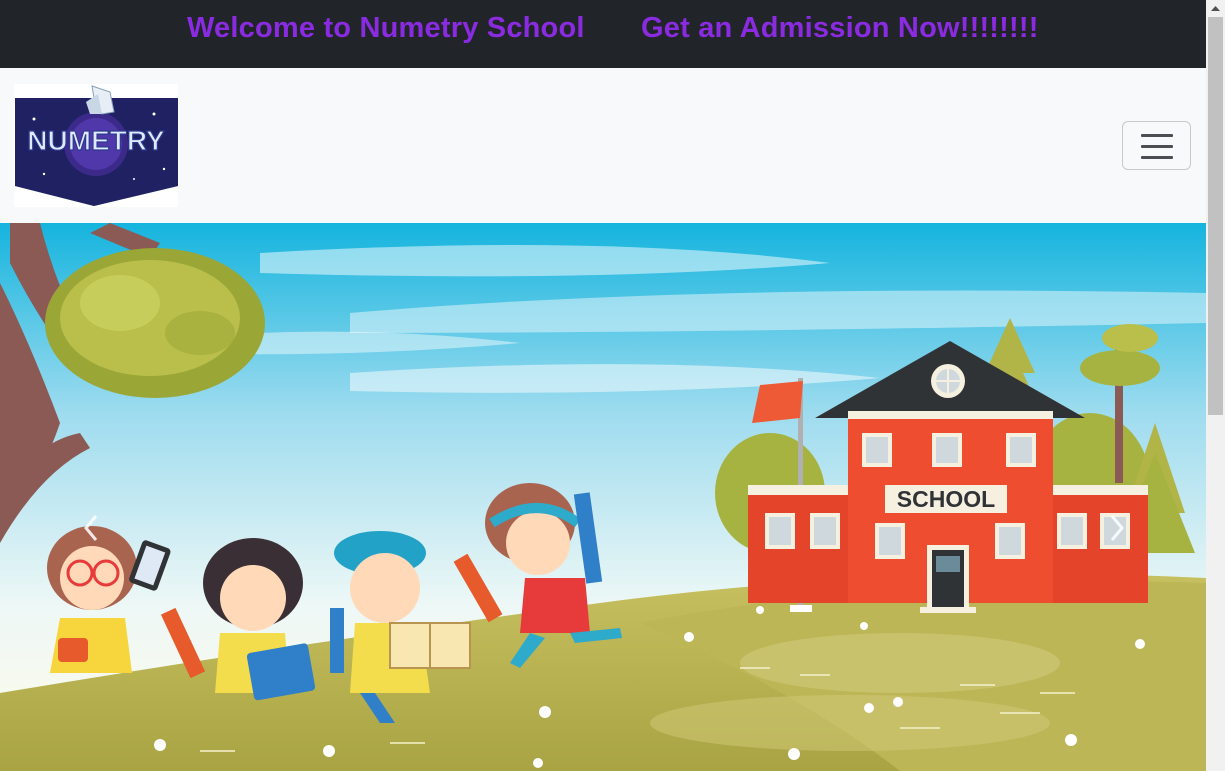 The image size is (1225, 771). I want to click on chevron-left-icon, so click(91, 528).